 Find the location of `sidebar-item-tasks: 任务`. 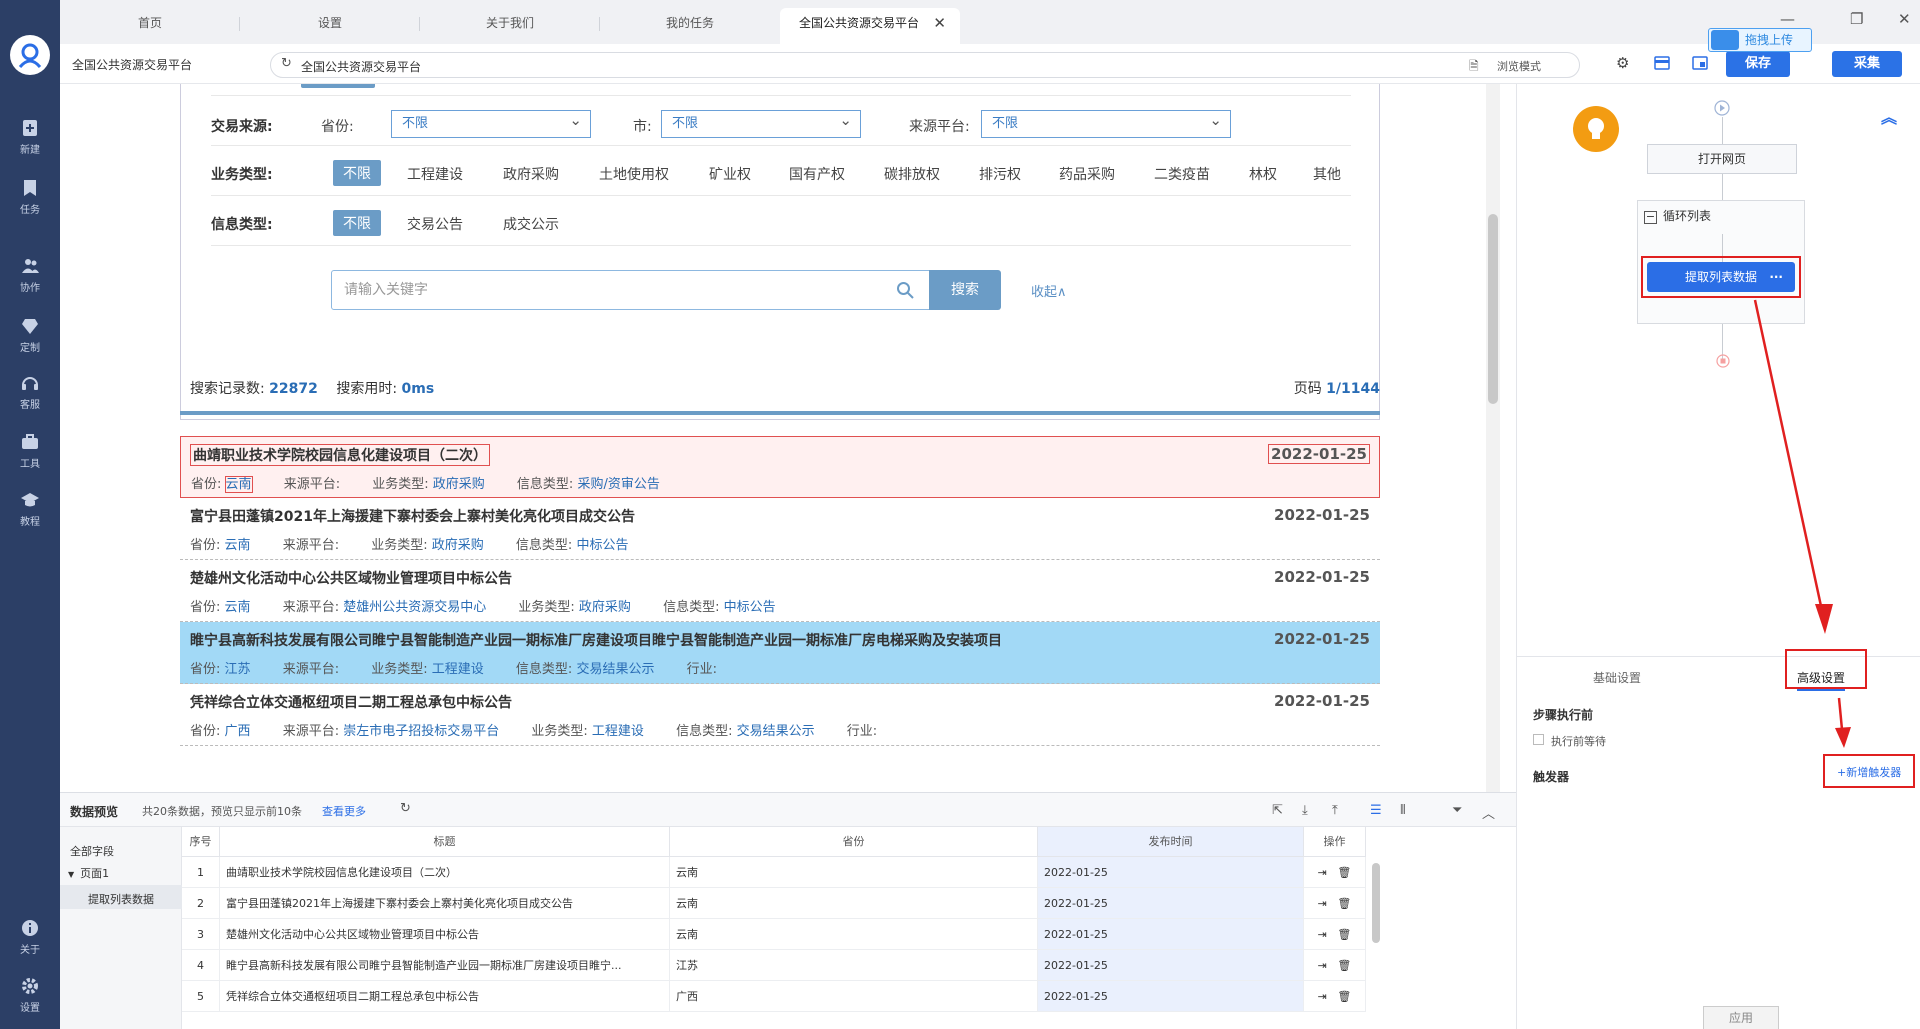

sidebar-item-tasks: 任务 is located at coordinates (30, 197).